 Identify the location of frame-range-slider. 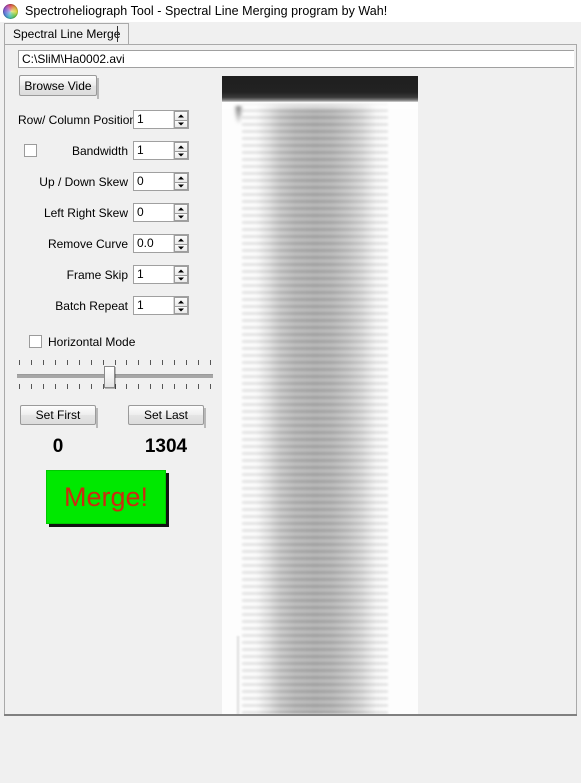
(115, 376).